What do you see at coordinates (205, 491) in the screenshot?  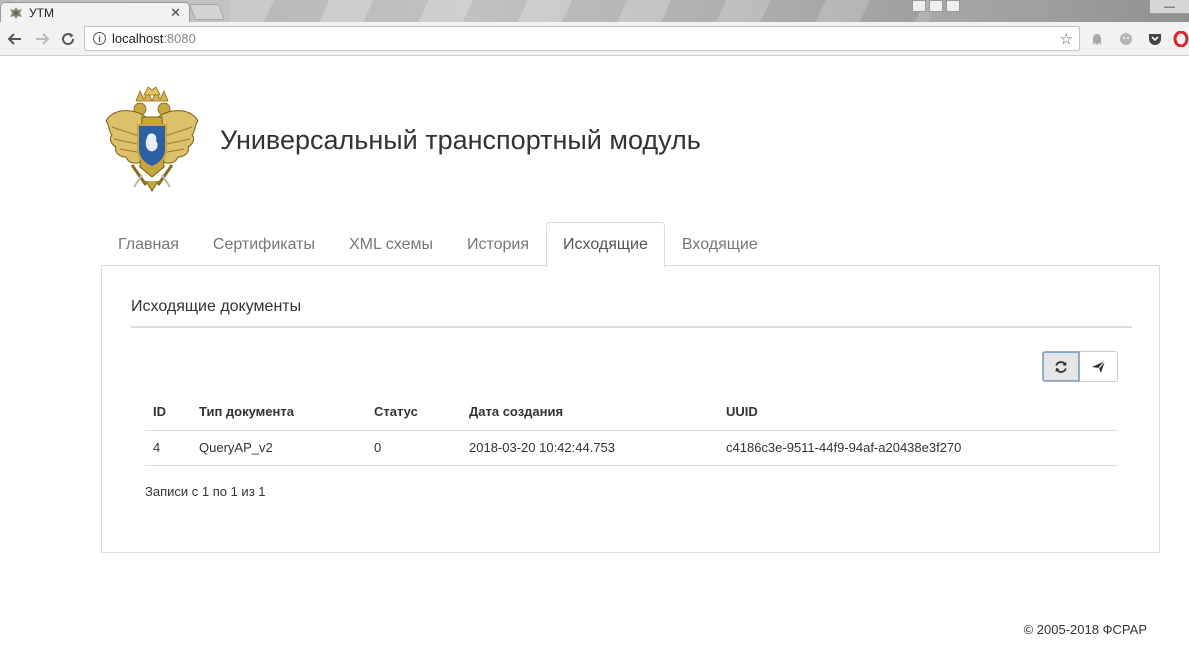 I see `table-records-info: Записи с 1 по 1 из 1` at bounding box center [205, 491].